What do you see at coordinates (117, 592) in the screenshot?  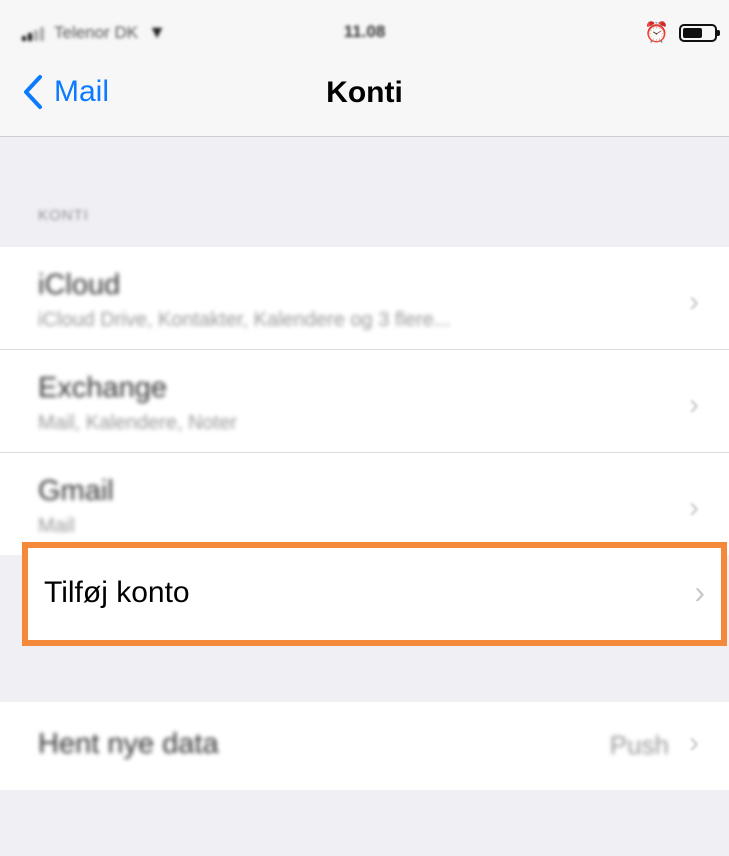 I see `add-account-label: Tilføj konto` at bounding box center [117, 592].